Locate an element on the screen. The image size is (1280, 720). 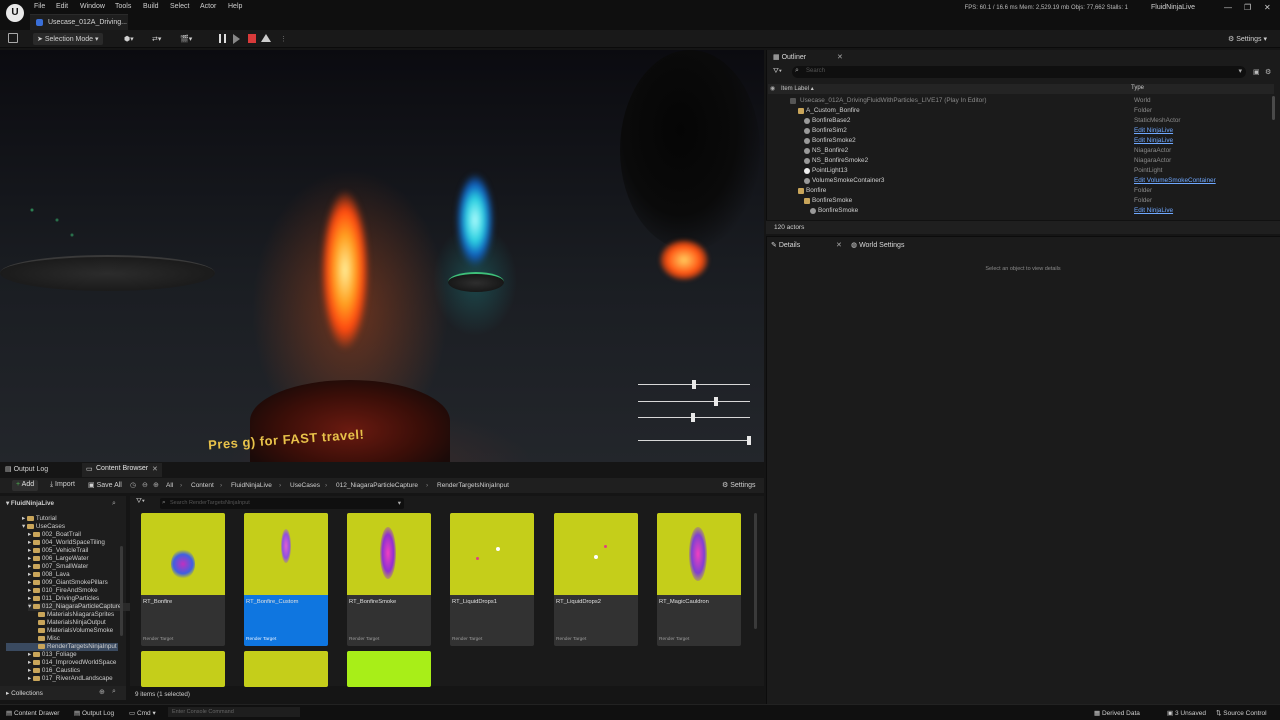
collections-header: ▸ Collections ⊕ ⌕ is located at coordinates (63, 693).